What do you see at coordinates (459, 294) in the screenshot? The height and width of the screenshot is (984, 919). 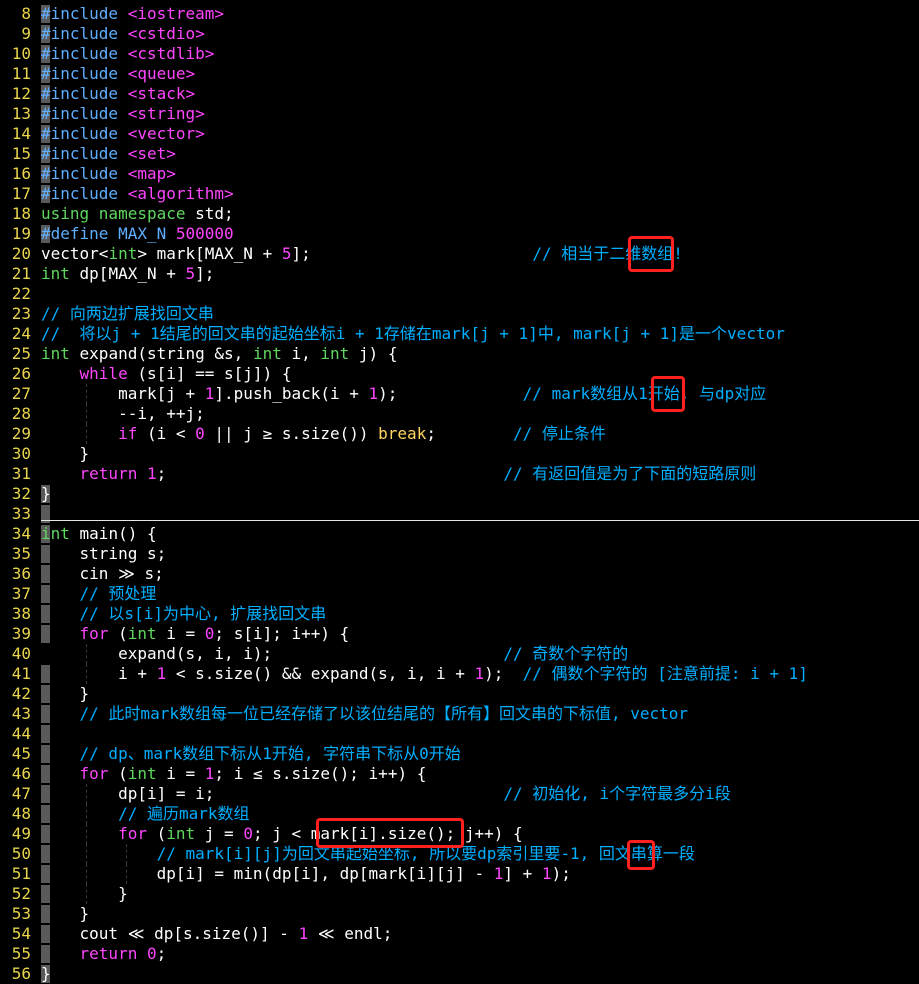 I see `code-line: 22` at bounding box center [459, 294].